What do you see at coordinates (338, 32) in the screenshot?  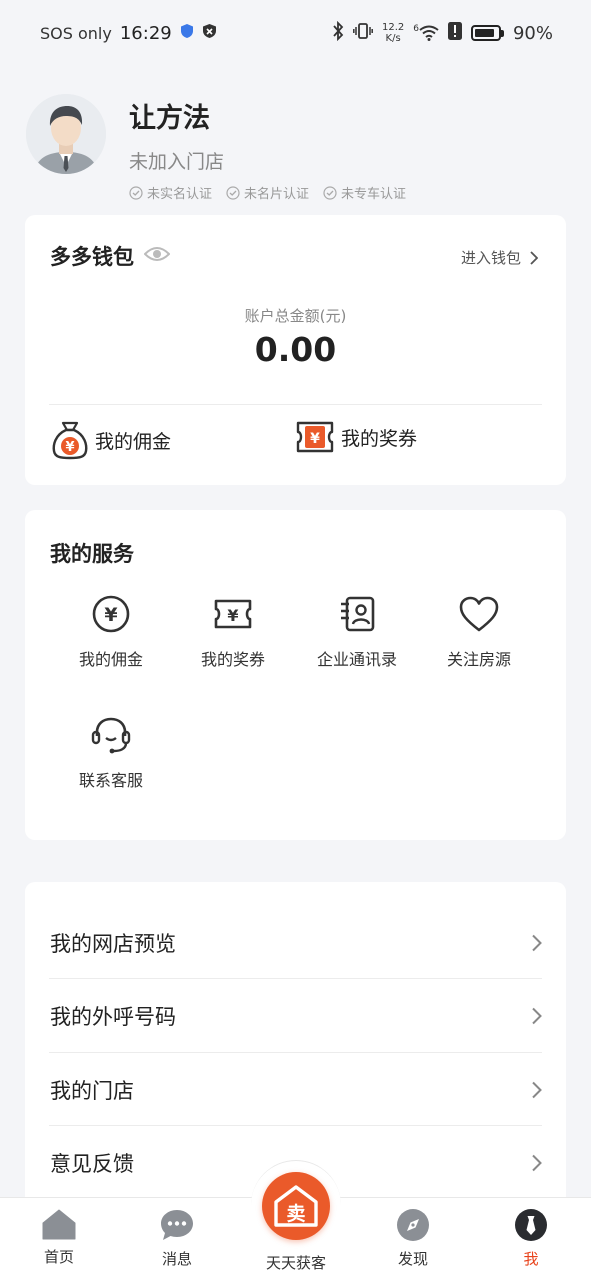 I see `bluetooth-icon` at bounding box center [338, 32].